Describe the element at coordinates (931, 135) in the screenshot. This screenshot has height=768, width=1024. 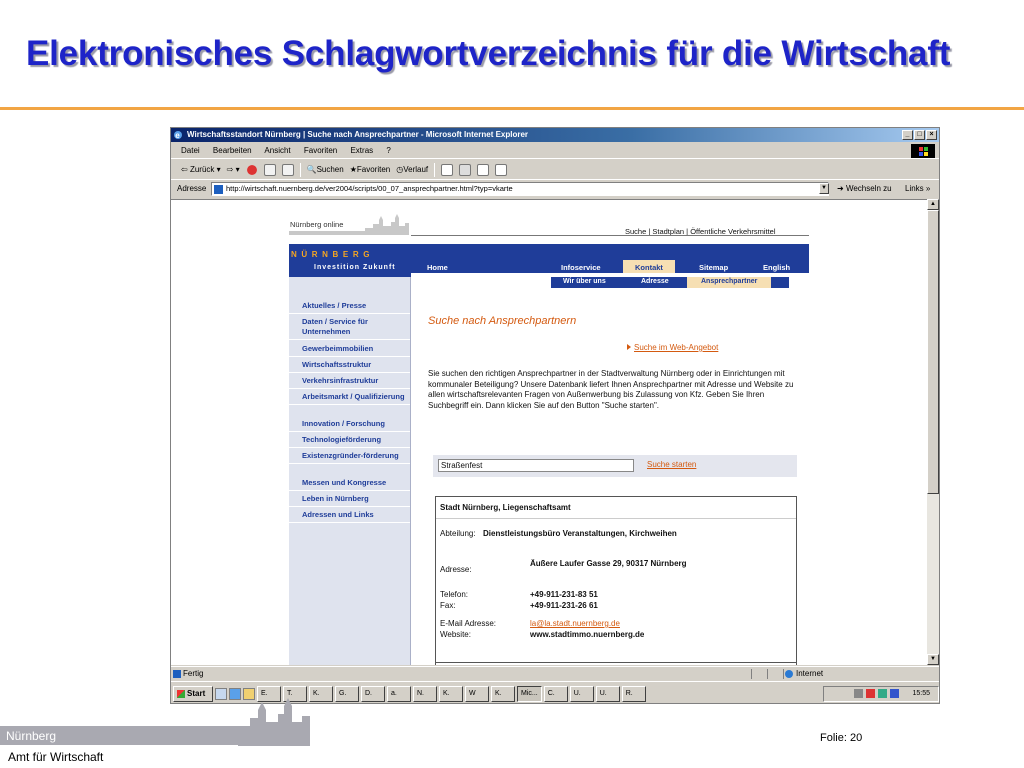
I see `close-button: ×` at that location.